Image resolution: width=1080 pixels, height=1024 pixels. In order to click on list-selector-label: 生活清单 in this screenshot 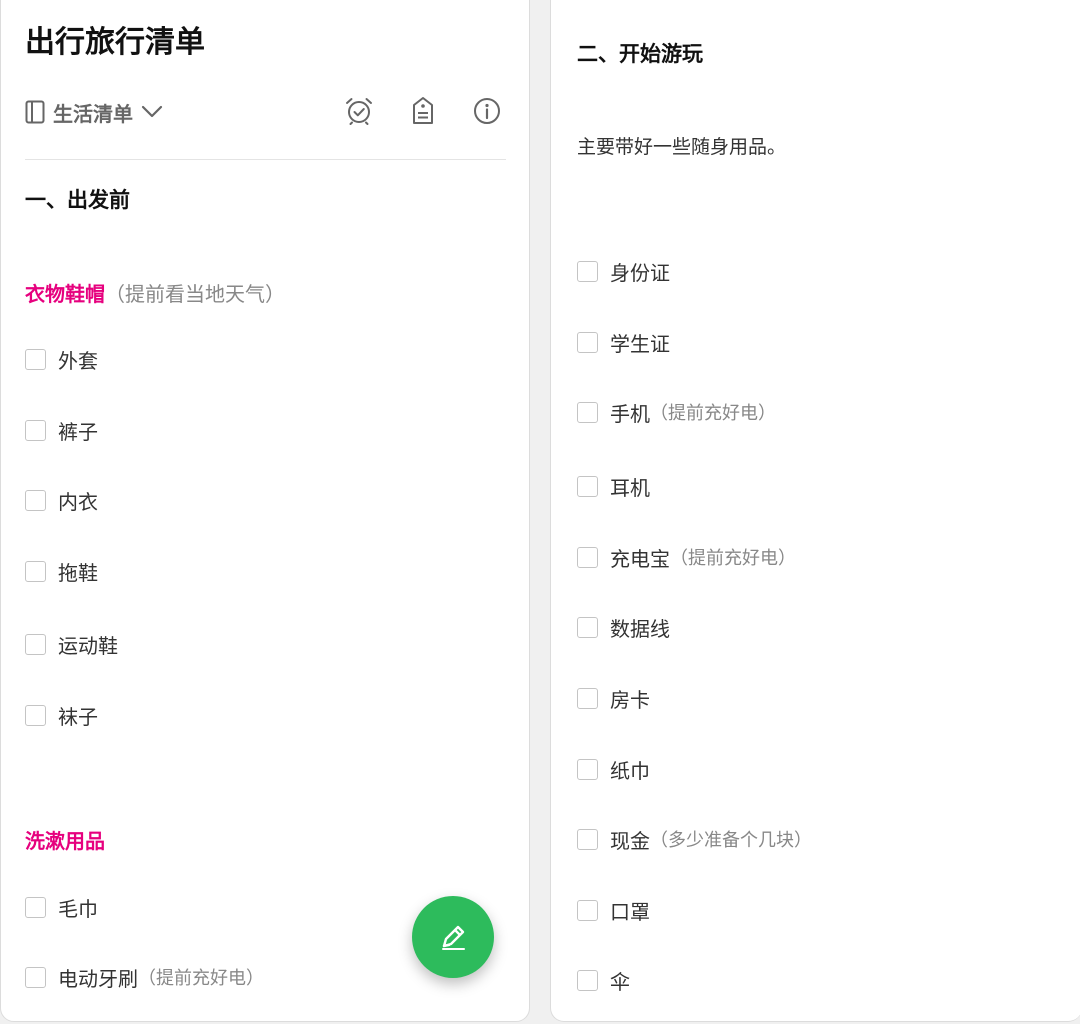, I will do `click(93, 113)`.